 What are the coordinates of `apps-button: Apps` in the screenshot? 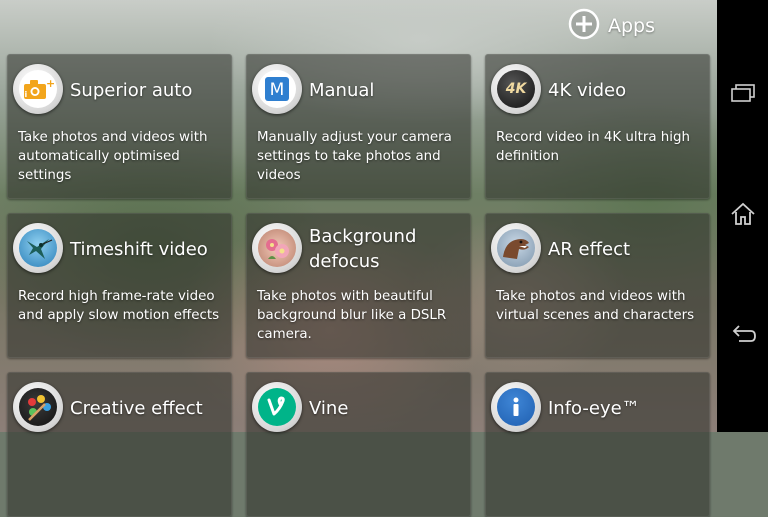 It's located at (611, 26).